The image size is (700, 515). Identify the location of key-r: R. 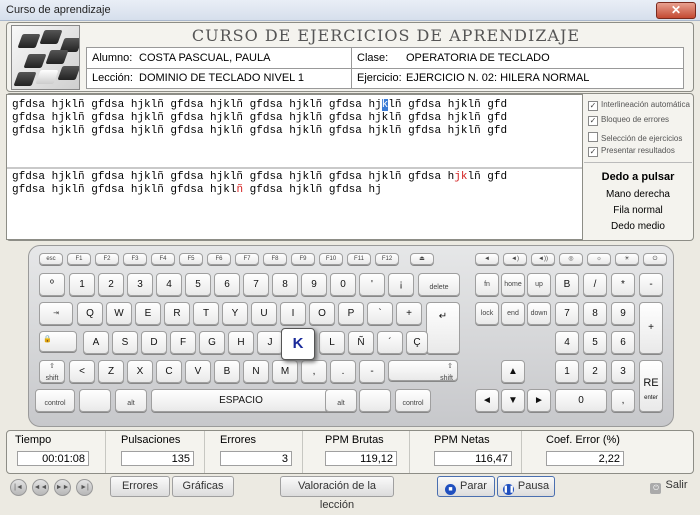
(177, 313).